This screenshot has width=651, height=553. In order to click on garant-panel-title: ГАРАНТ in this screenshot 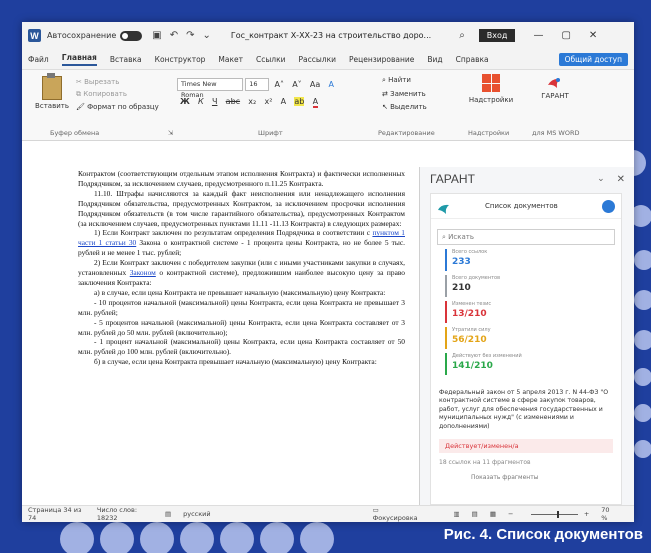, I will do `click(452, 179)`.